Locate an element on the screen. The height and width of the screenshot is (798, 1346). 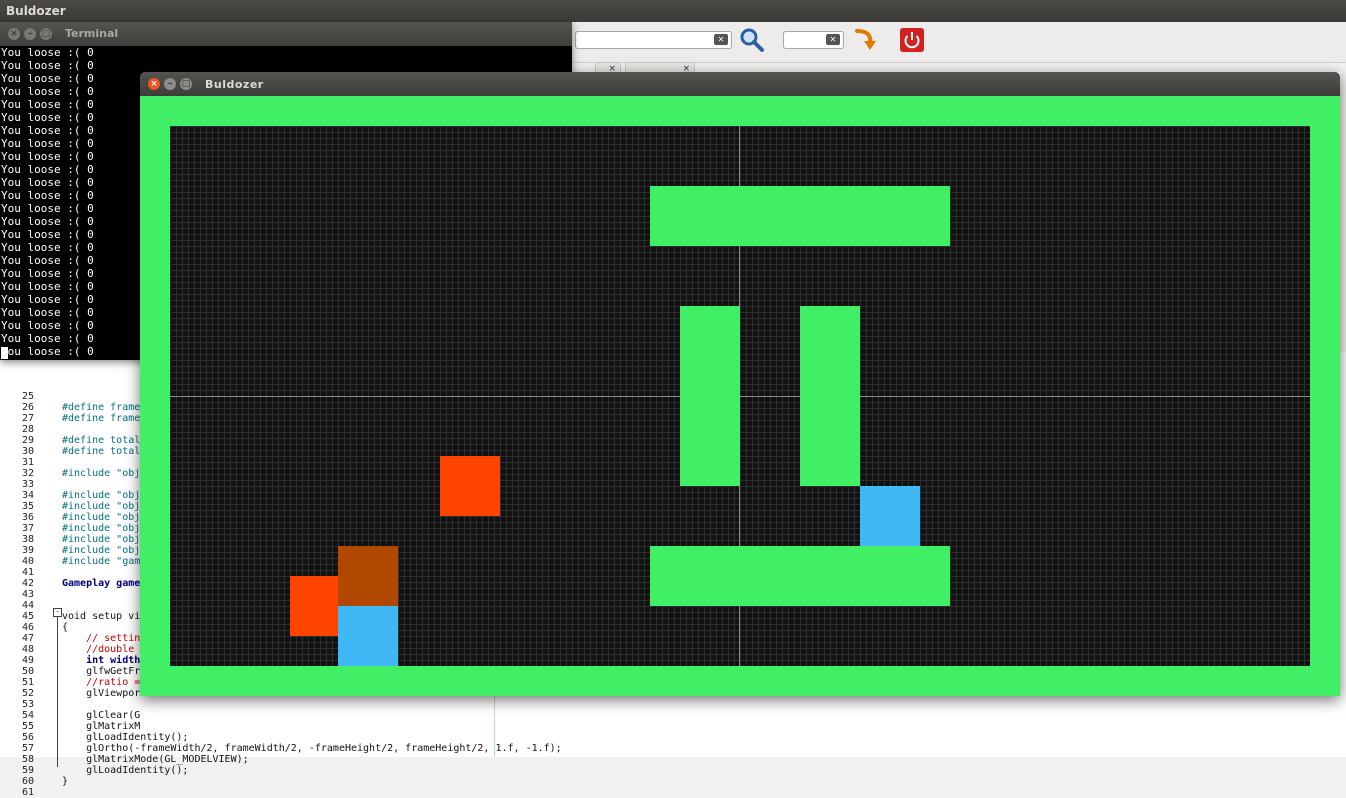
search-input: ✕ is located at coordinates (653, 40).